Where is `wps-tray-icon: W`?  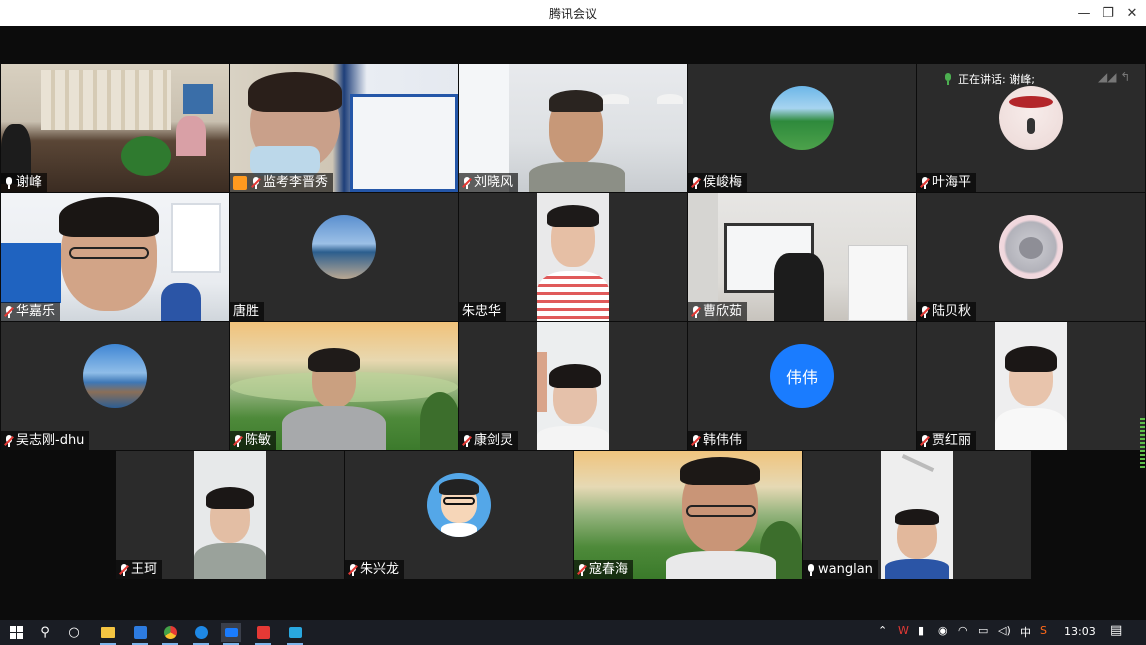 wps-tray-icon: W is located at coordinates (903, 630).